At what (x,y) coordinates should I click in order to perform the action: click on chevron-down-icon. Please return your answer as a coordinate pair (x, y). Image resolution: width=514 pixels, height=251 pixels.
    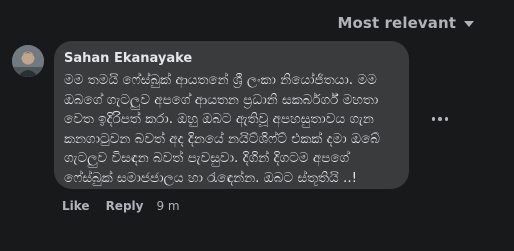
    Looking at the image, I should click on (469, 24).